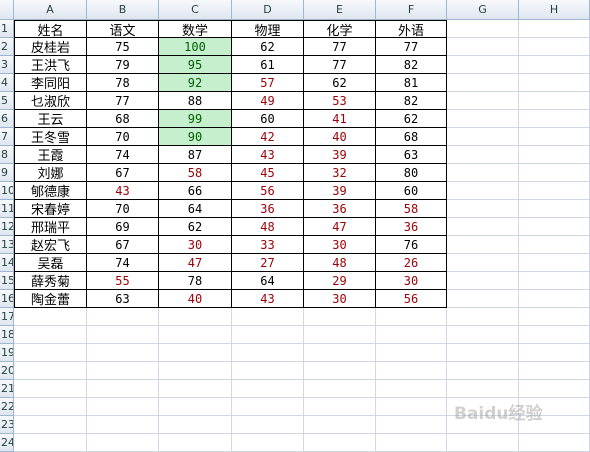  I want to click on score-cell: 47, so click(195, 263).